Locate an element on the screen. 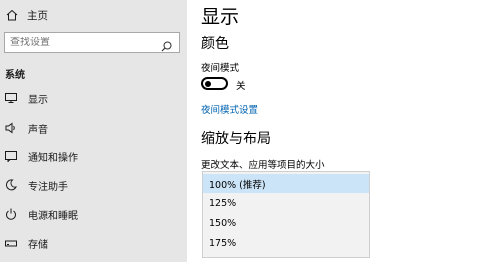 Image resolution: width=500 pixels, height=262 pixels. sidebar-item-sound: 声音 is located at coordinates (93, 128).